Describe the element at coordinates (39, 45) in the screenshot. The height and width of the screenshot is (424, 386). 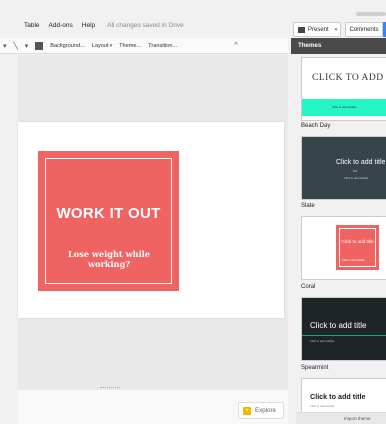
I see `insert-box-icon` at that location.